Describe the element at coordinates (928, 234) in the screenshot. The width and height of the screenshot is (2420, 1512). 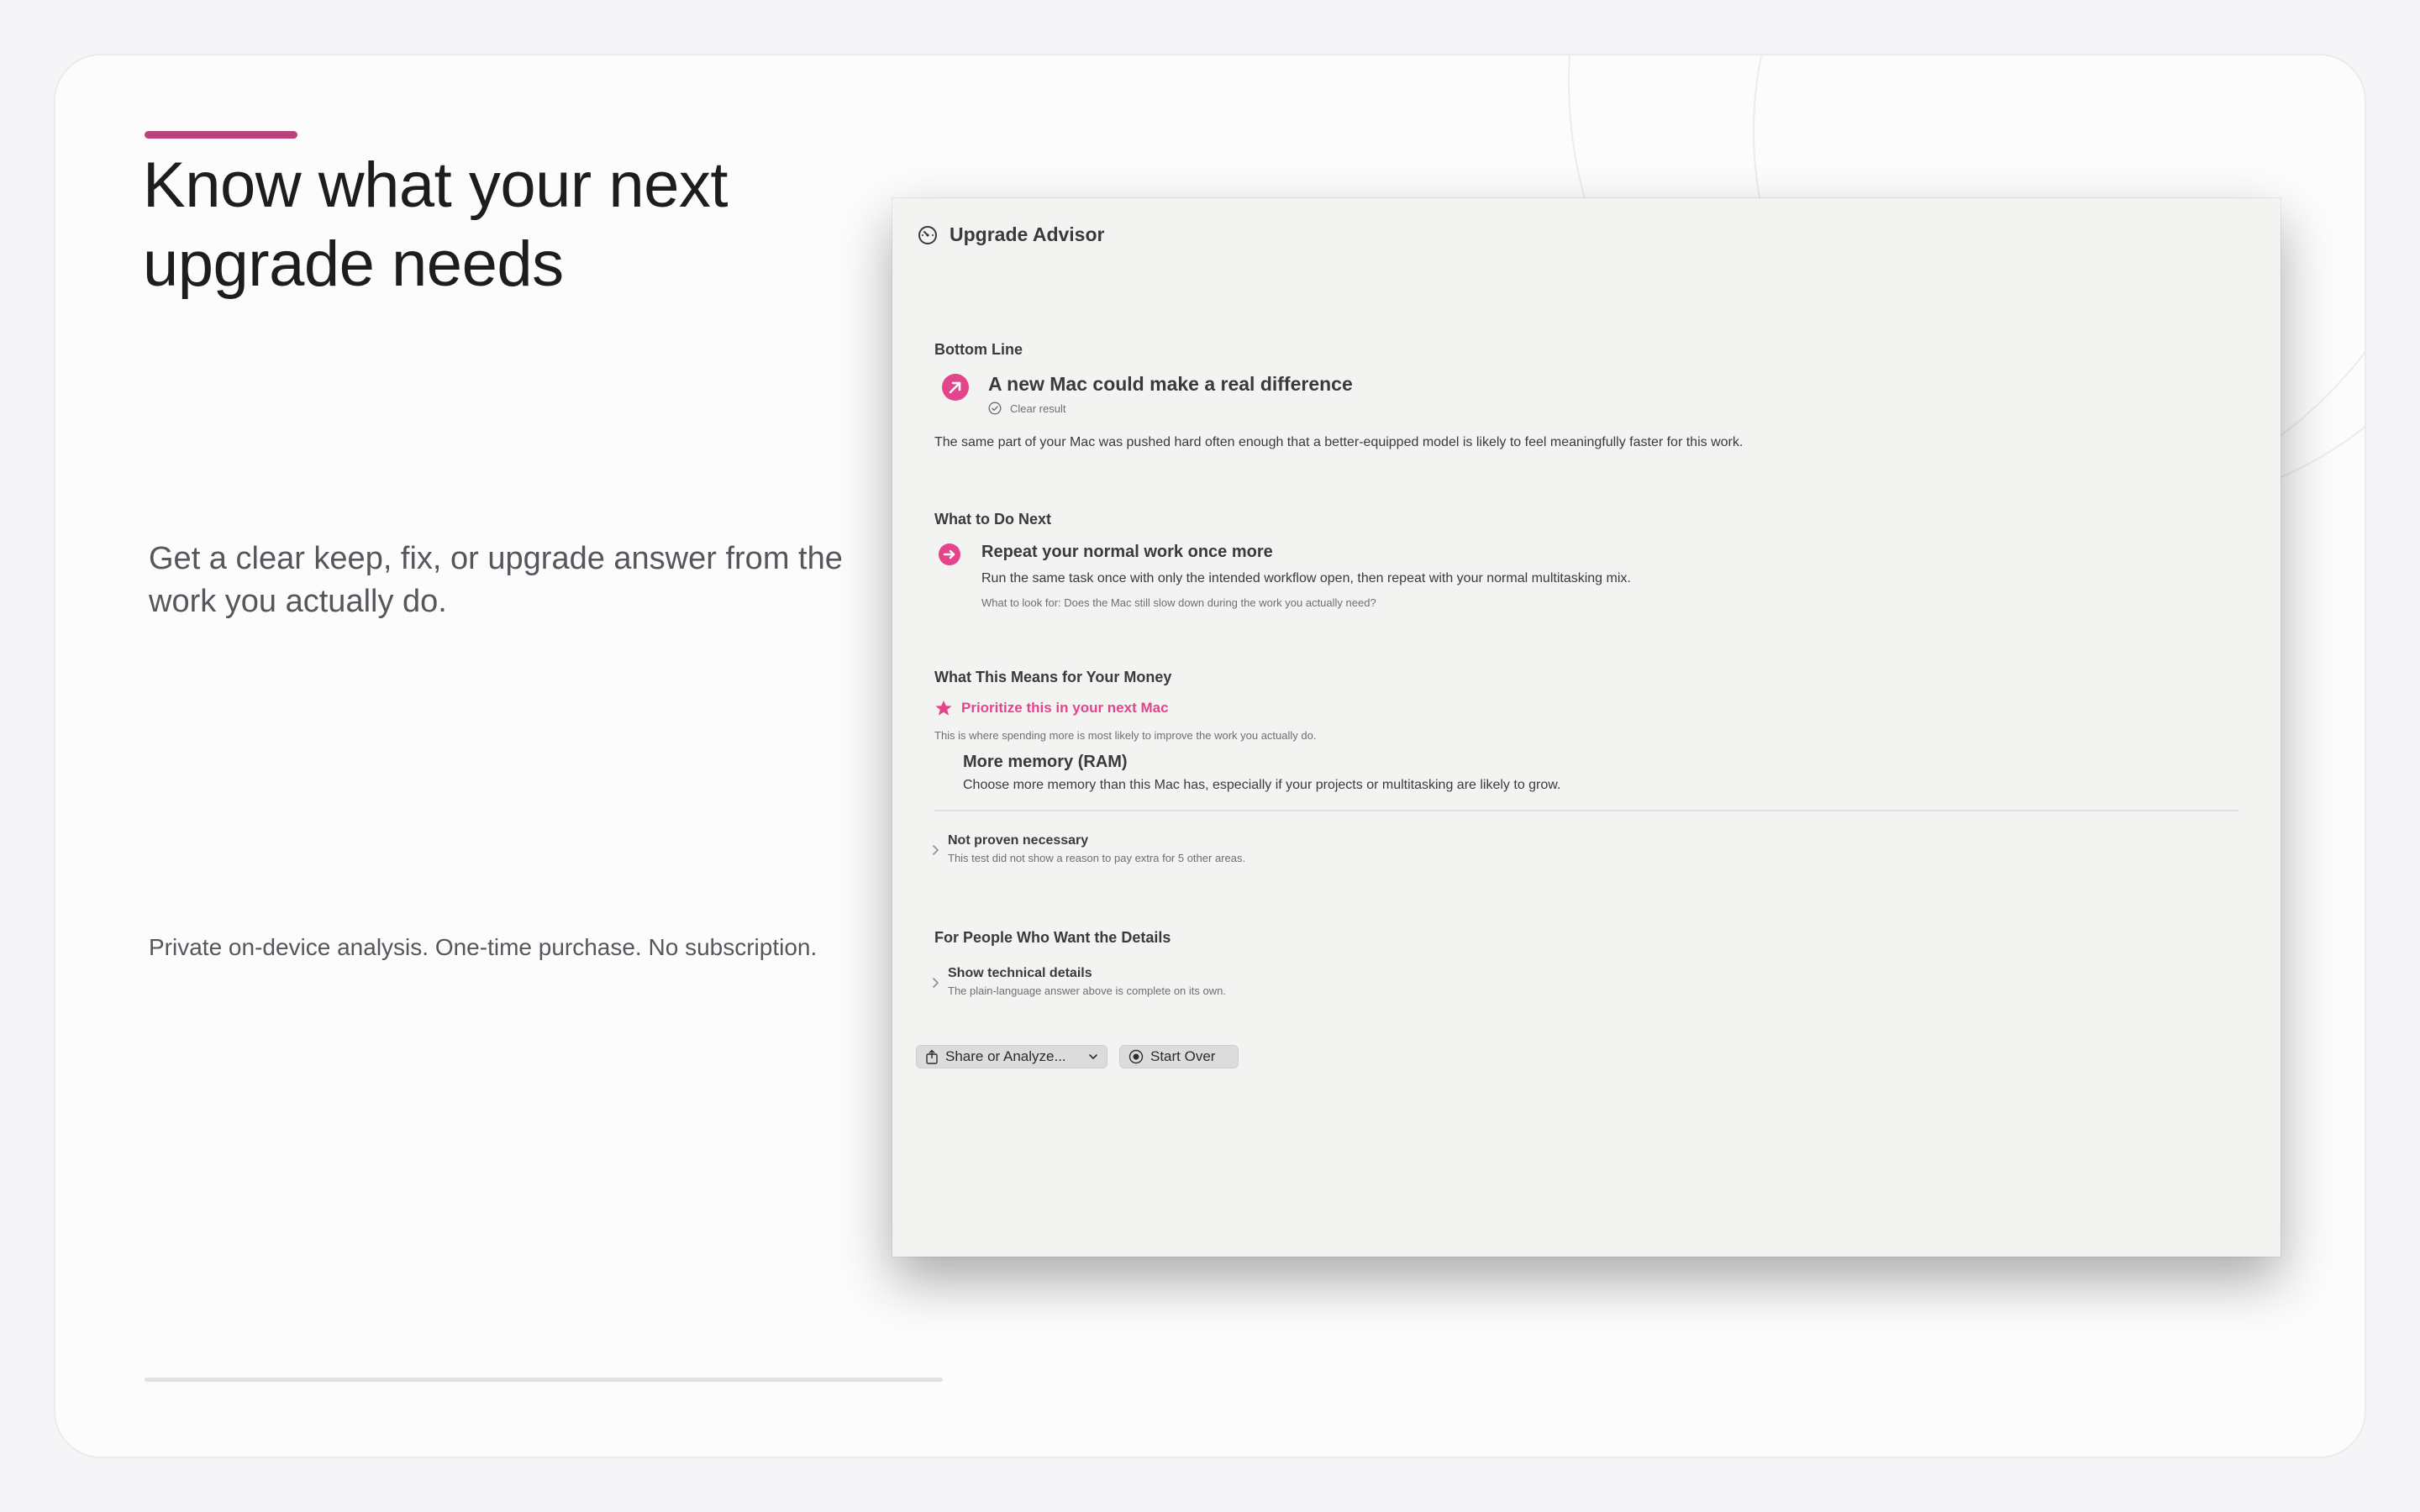
I see `gauge-icon` at that location.